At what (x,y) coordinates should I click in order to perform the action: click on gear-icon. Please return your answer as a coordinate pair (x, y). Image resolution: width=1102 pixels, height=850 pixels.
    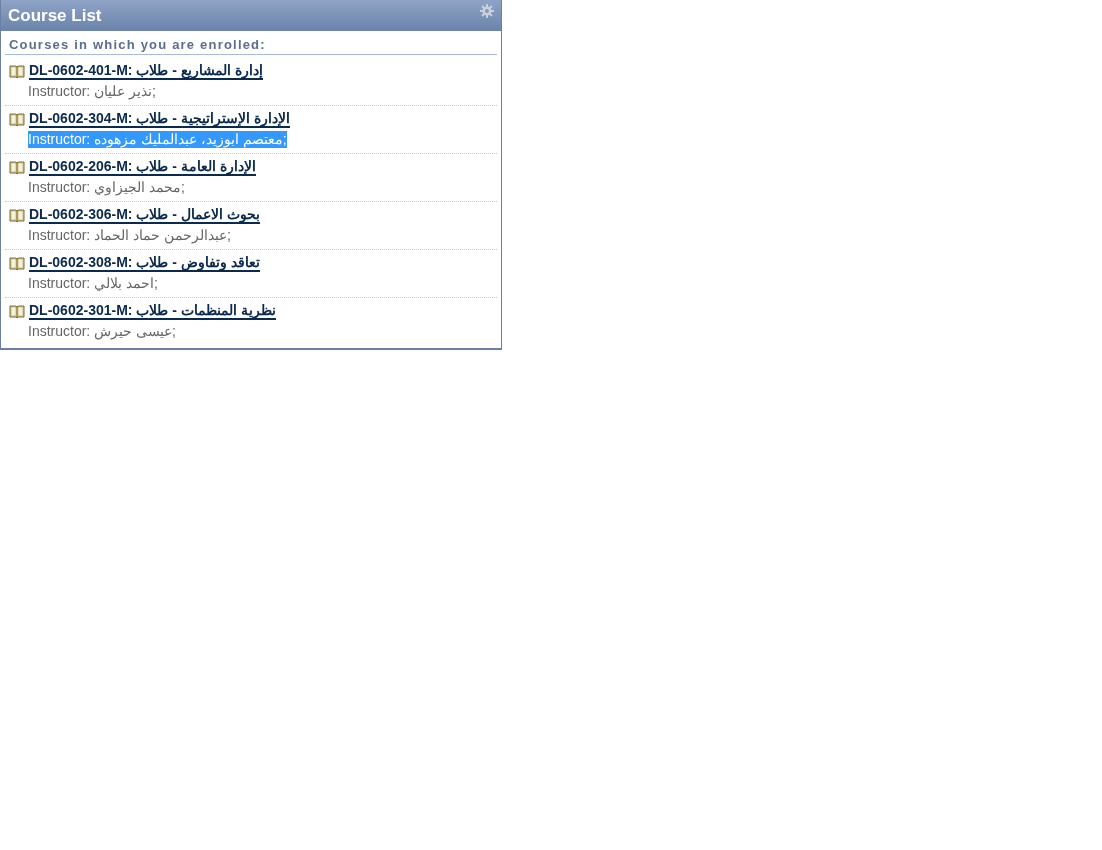
    Looking at the image, I should click on (487, 11).